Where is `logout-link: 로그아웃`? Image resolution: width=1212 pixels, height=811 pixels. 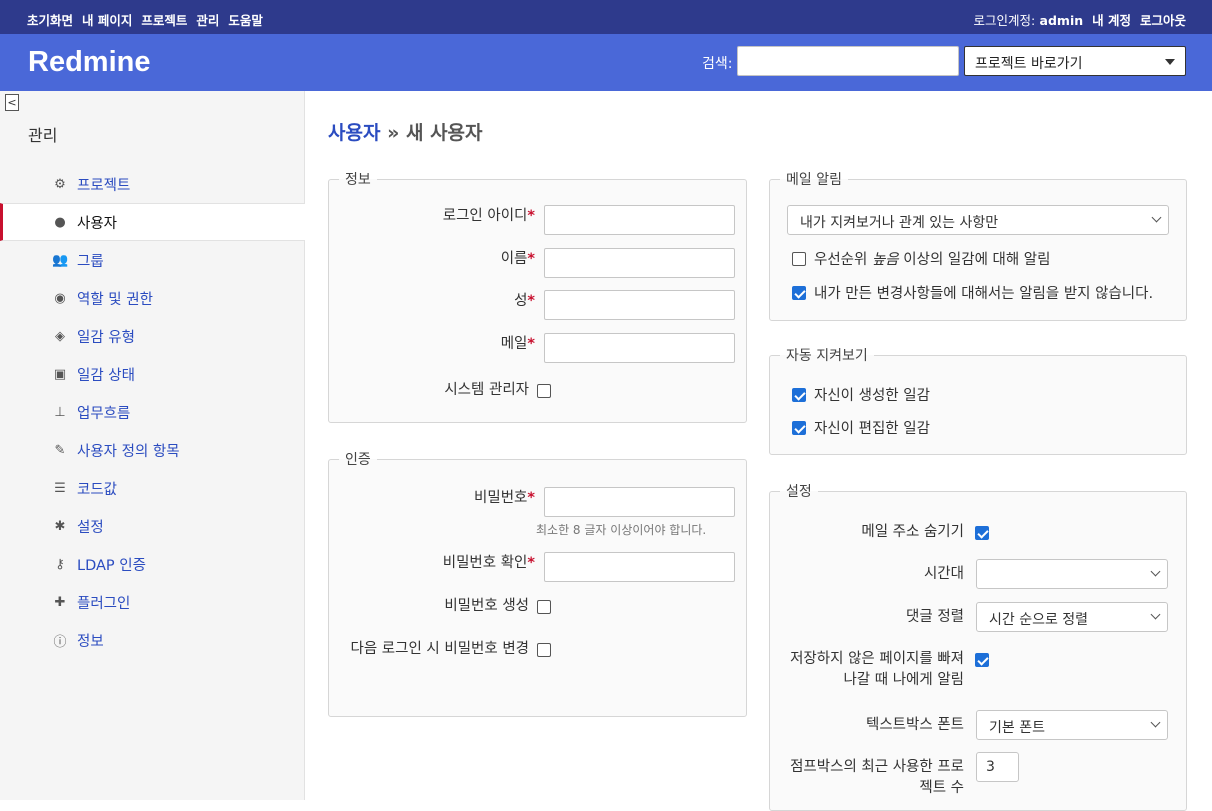 logout-link: 로그아웃 is located at coordinates (1163, 19).